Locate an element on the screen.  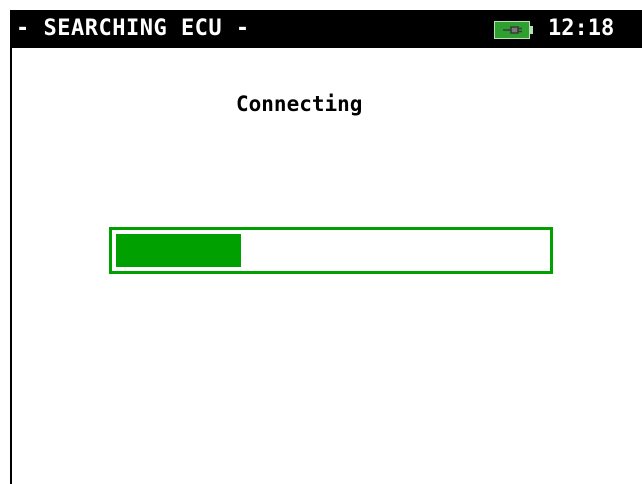
connection-progress-bar is located at coordinates (331, 250).